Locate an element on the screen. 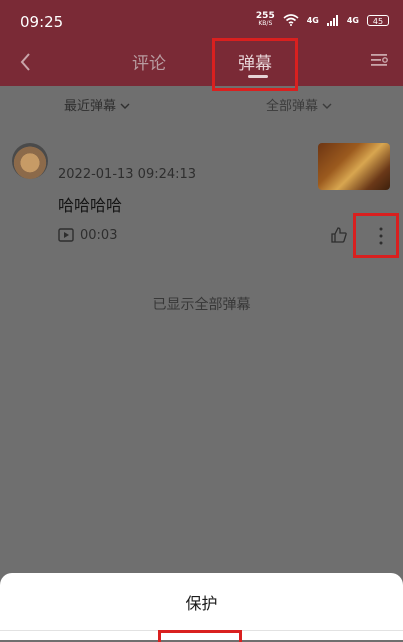  status-icons: 255 KB/S 4G 4G 45 is located at coordinates (322, 20).